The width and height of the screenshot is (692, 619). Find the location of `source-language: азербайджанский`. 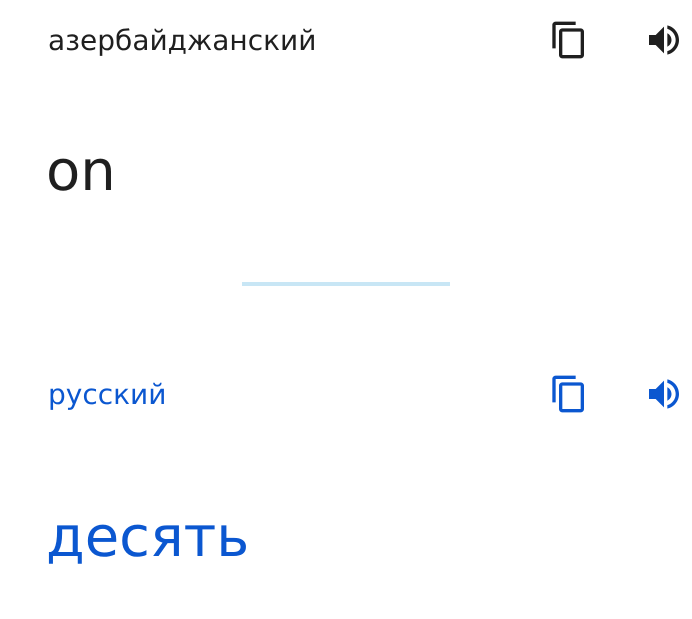

source-language: азербайджанский is located at coordinates (182, 40).